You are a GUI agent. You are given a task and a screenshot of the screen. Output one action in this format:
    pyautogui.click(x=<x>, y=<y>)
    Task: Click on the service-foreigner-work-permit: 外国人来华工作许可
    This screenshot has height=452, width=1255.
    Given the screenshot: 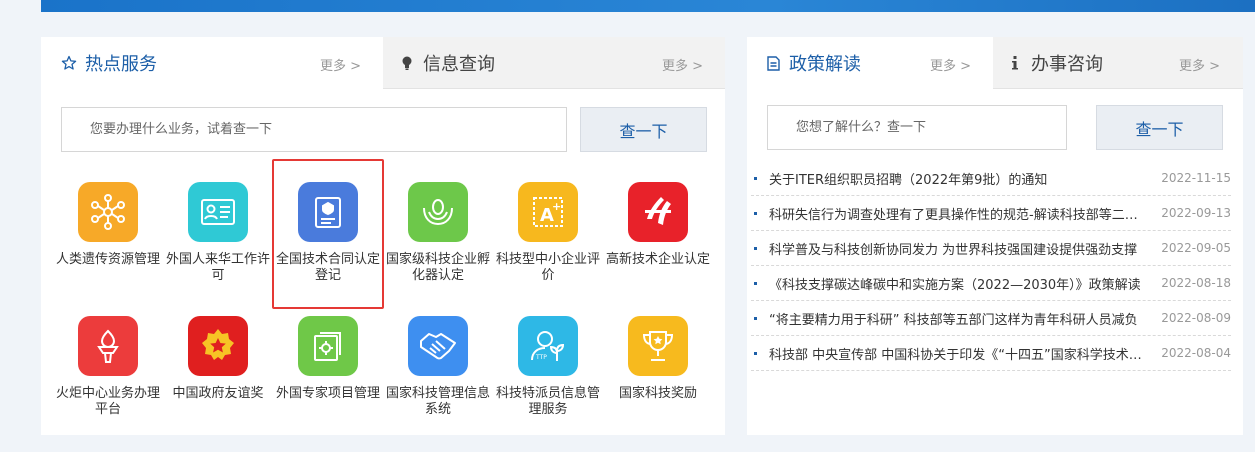 What is the action you would take?
    pyautogui.click(x=218, y=233)
    